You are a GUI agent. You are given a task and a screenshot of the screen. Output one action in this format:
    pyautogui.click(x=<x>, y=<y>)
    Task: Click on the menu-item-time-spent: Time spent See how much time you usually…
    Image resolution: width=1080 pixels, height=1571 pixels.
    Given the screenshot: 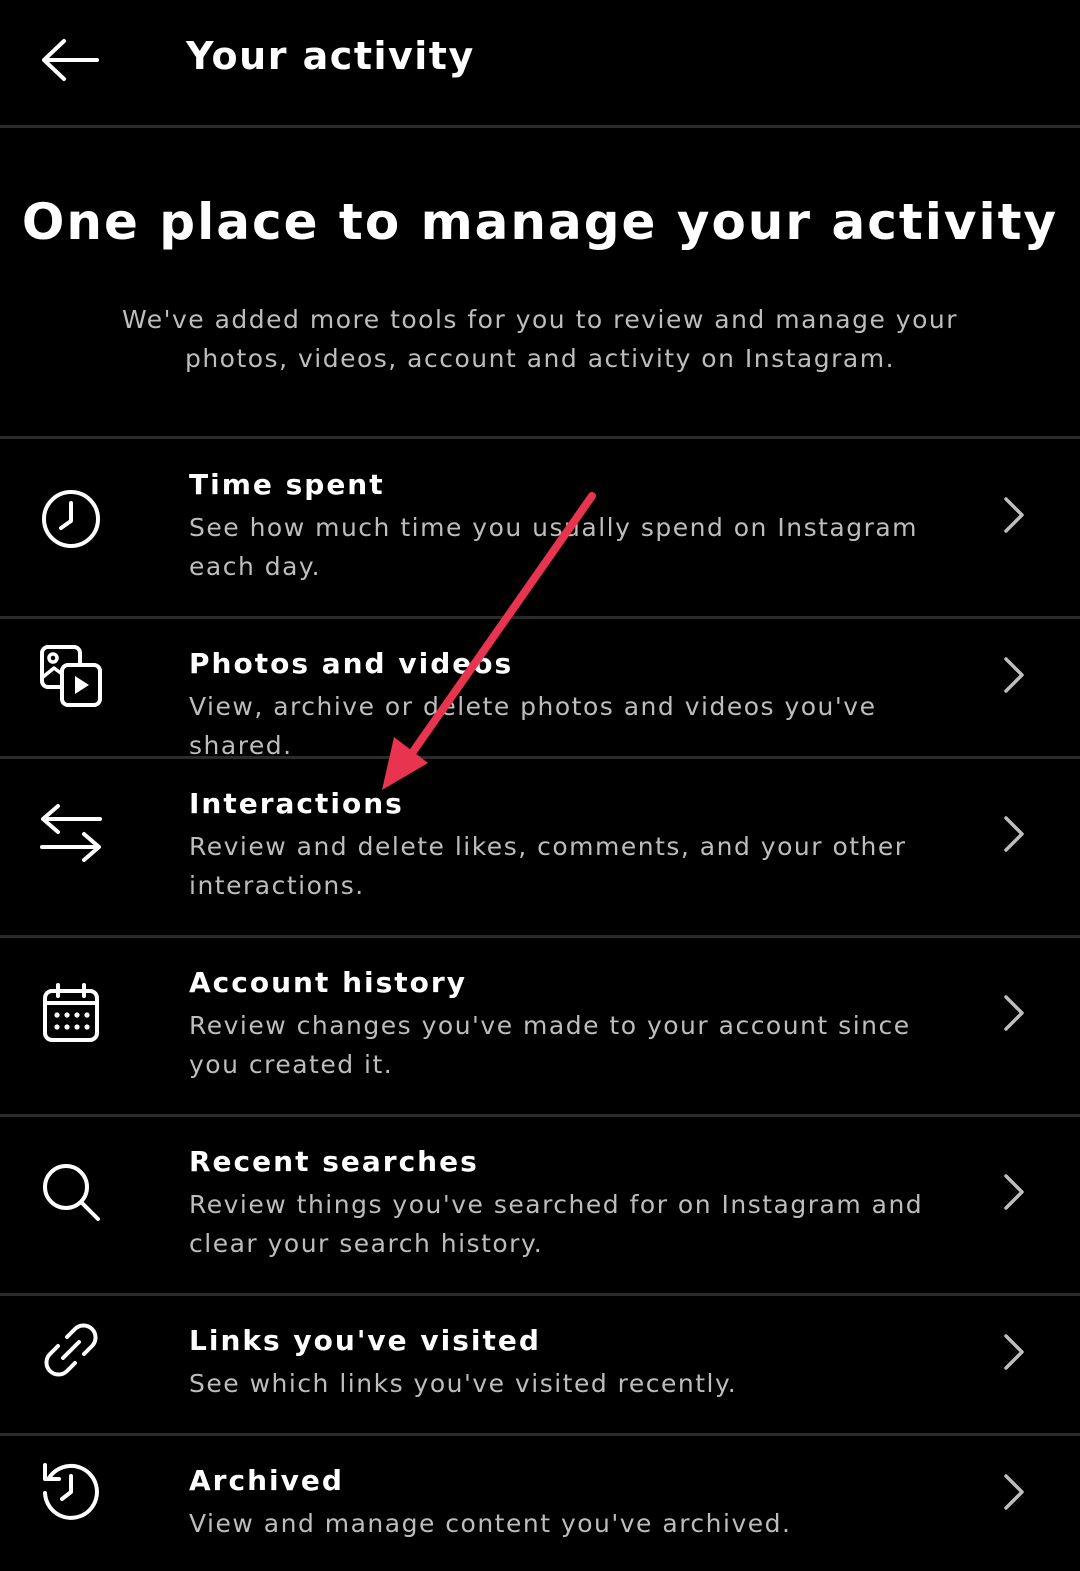 What is the action you would take?
    pyautogui.click(x=540, y=529)
    